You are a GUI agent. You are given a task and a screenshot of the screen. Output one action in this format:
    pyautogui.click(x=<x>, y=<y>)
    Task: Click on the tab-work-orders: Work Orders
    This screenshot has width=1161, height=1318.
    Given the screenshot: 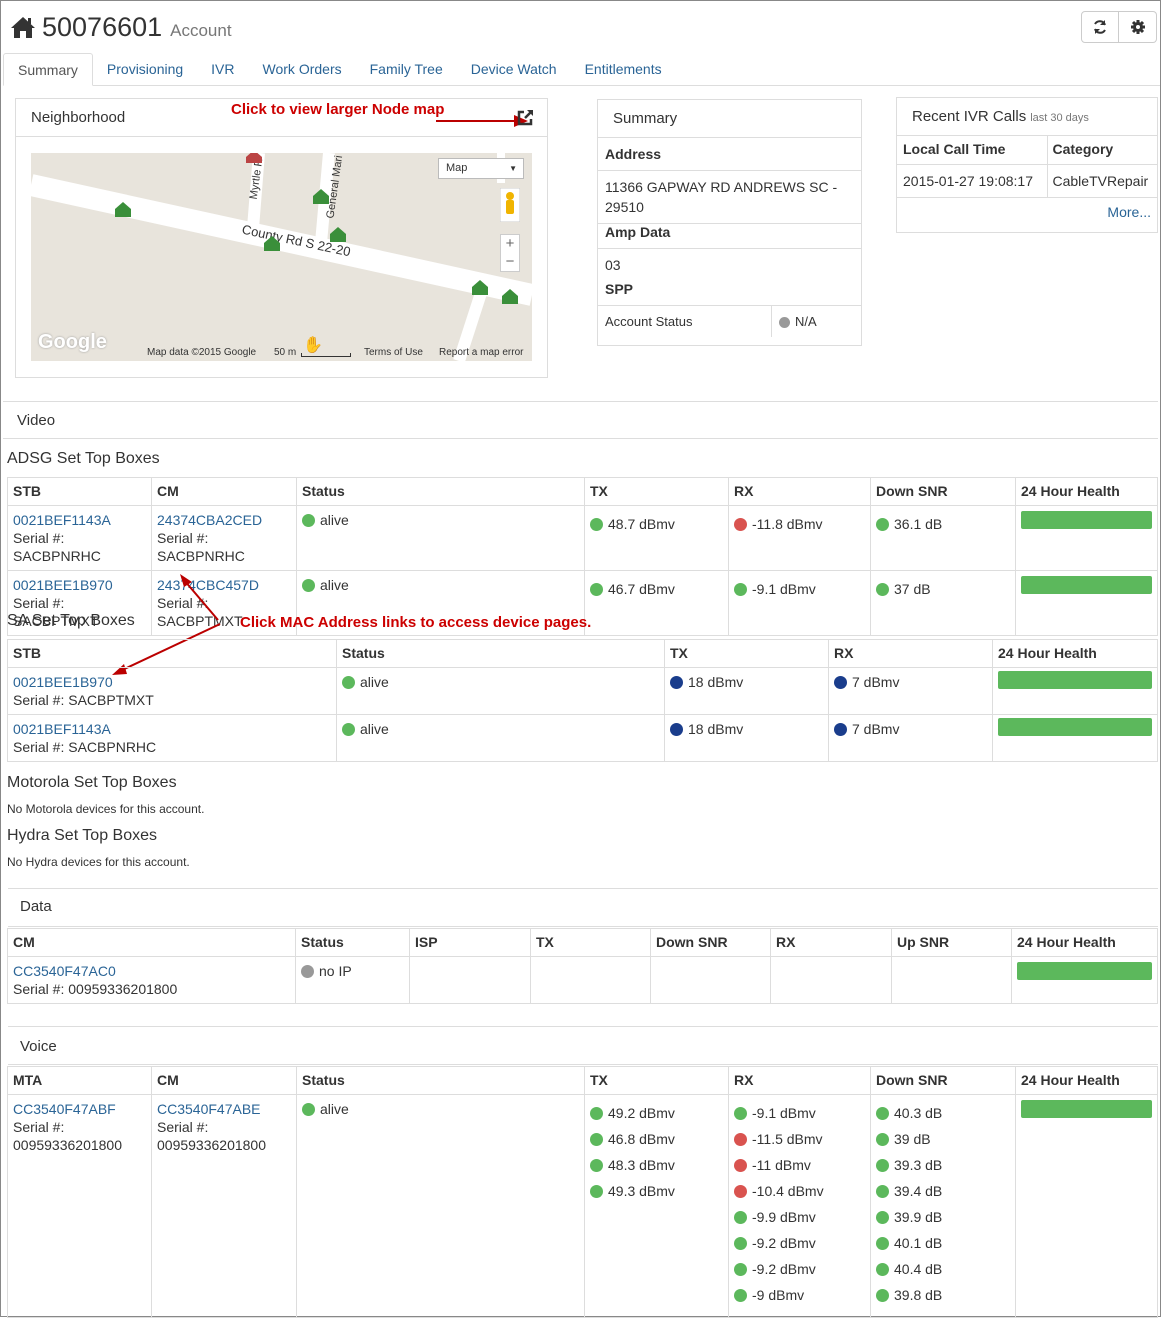 What is the action you would take?
    pyautogui.click(x=302, y=69)
    